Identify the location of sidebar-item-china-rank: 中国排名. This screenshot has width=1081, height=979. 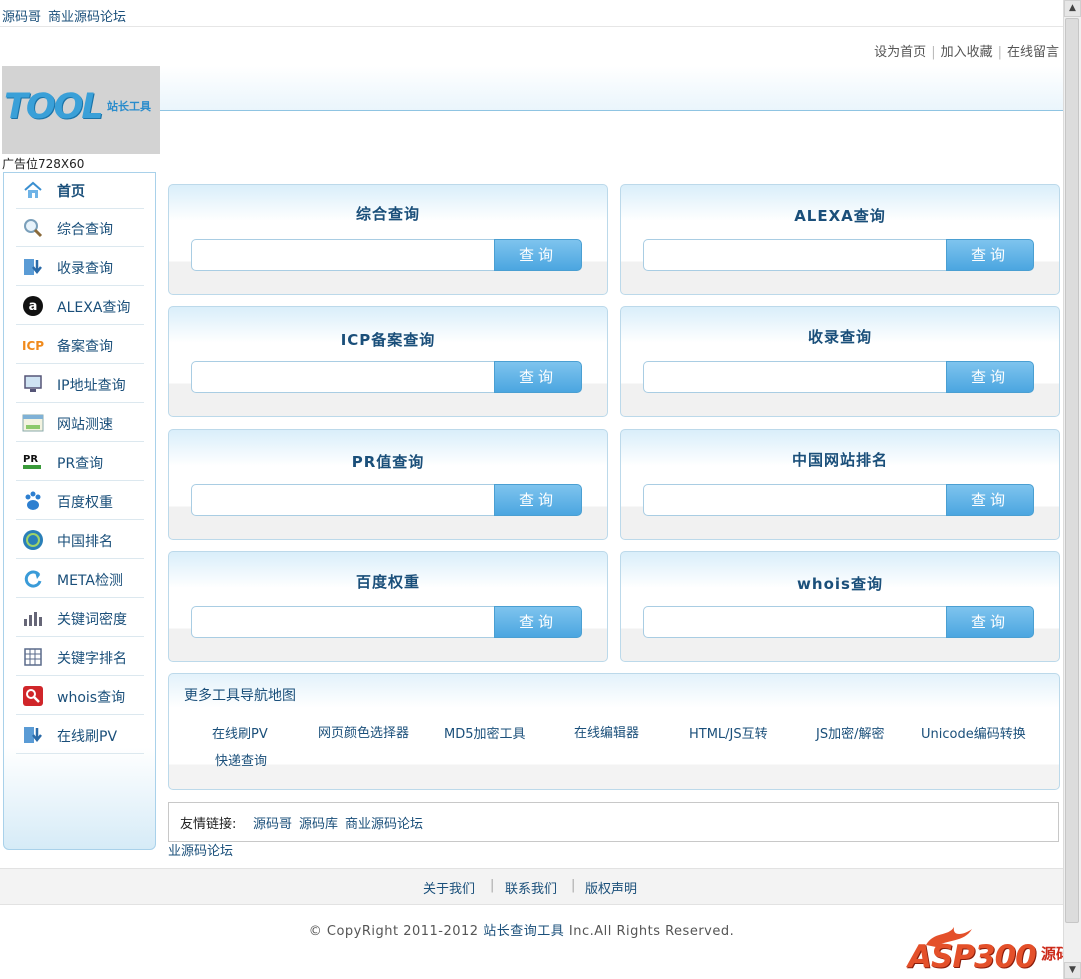
(80, 539).